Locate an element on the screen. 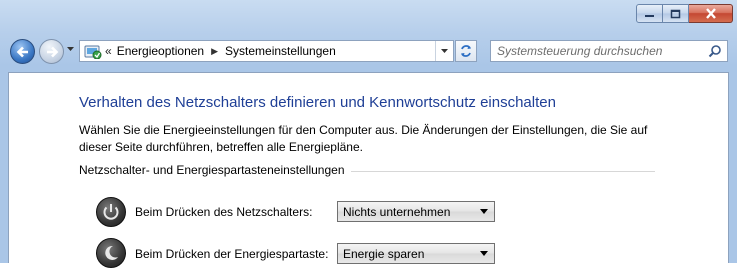 The height and width of the screenshot is (268, 737). sleep-button-icon is located at coordinates (111, 253).